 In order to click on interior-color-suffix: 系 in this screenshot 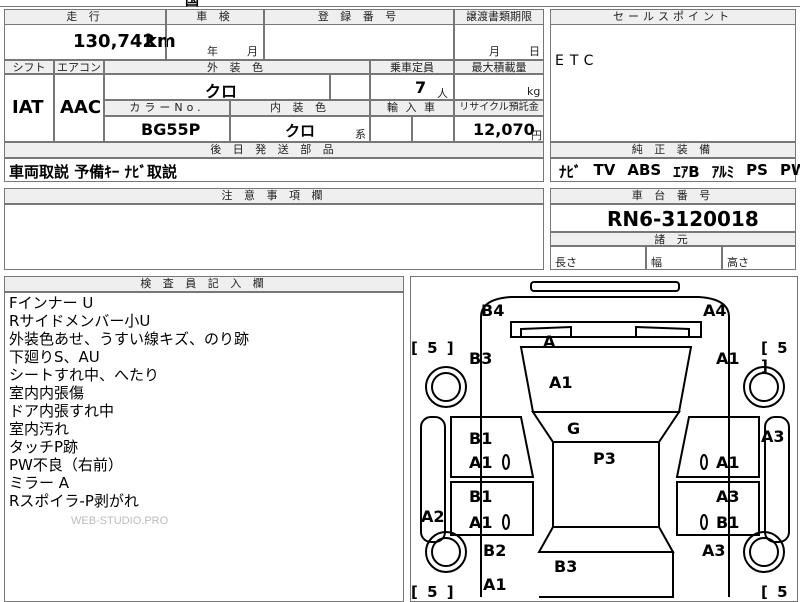, I will do `click(360, 134)`.